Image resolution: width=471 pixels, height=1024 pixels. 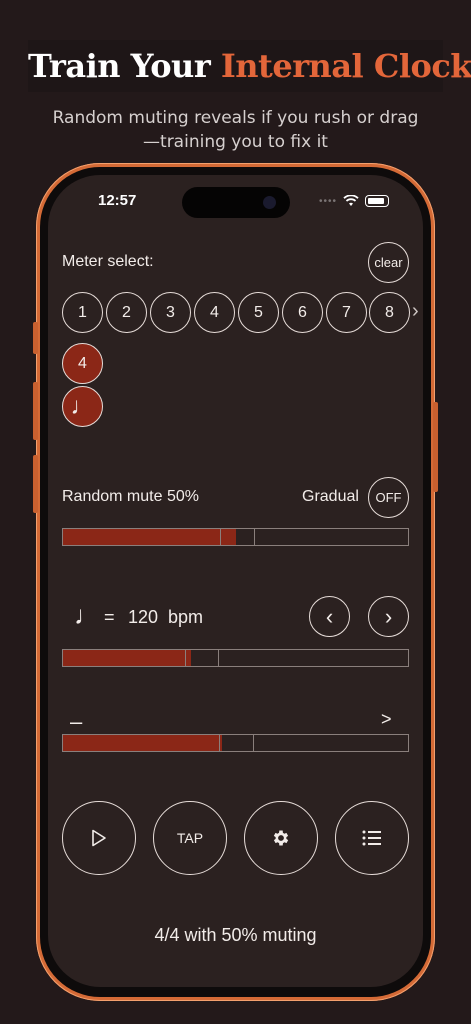 What do you see at coordinates (235, 142) in the screenshot?
I see `subtitle-line2: —training you to fix it` at bounding box center [235, 142].